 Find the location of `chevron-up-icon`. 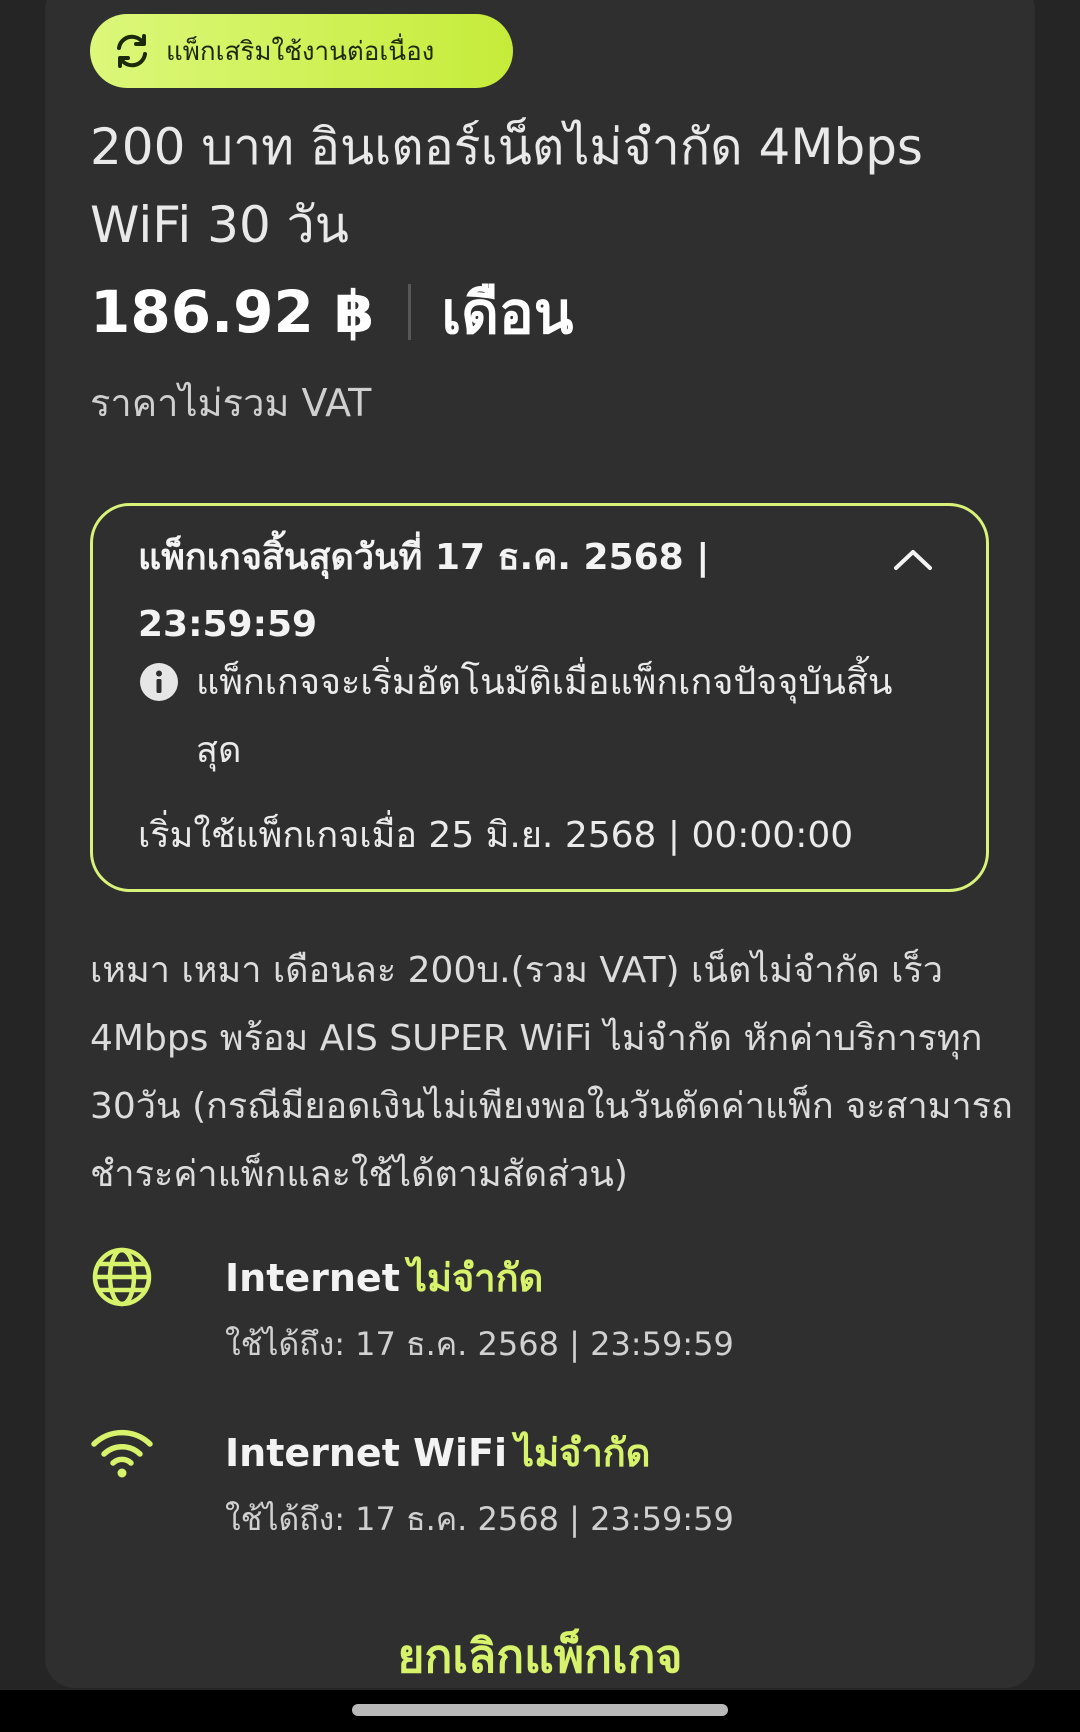

chevron-up-icon is located at coordinates (913, 559).